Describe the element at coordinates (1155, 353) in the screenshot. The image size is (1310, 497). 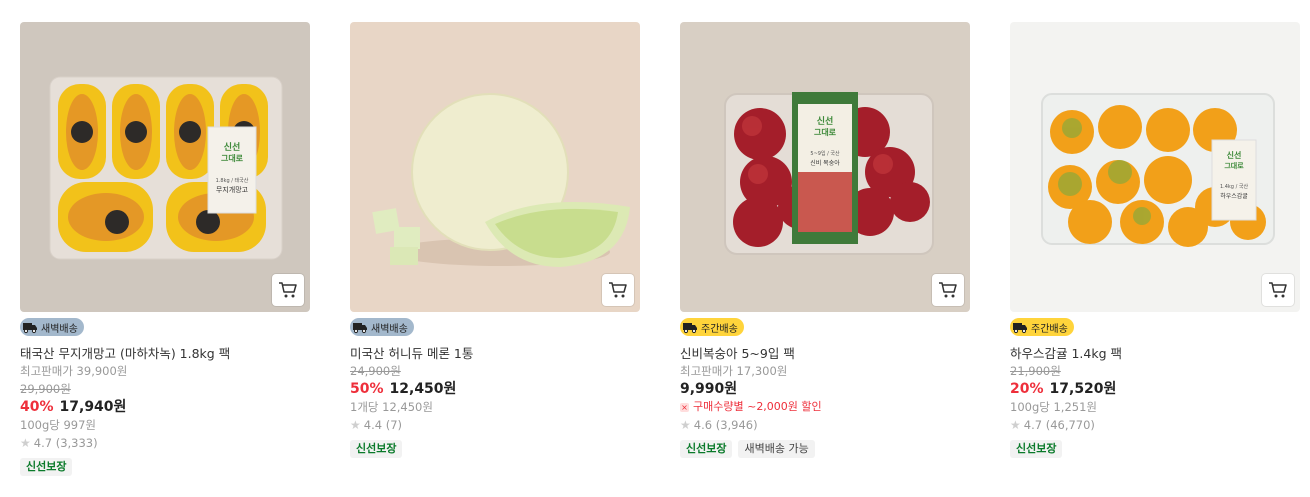
I see `product-name: 하우스감귤 1.4kg 팩` at that location.